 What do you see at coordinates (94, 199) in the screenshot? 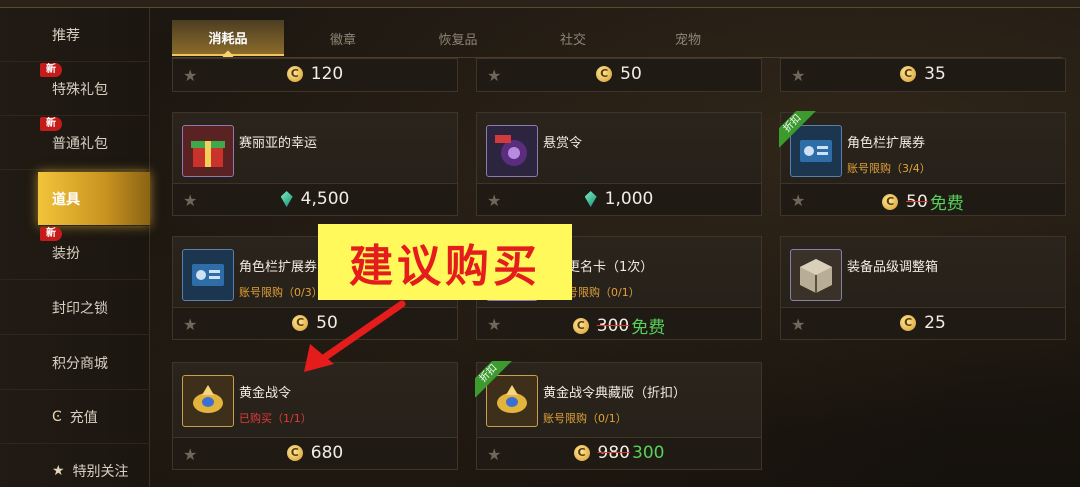
I see `sidebar-item-items: 道具` at bounding box center [94, 199].